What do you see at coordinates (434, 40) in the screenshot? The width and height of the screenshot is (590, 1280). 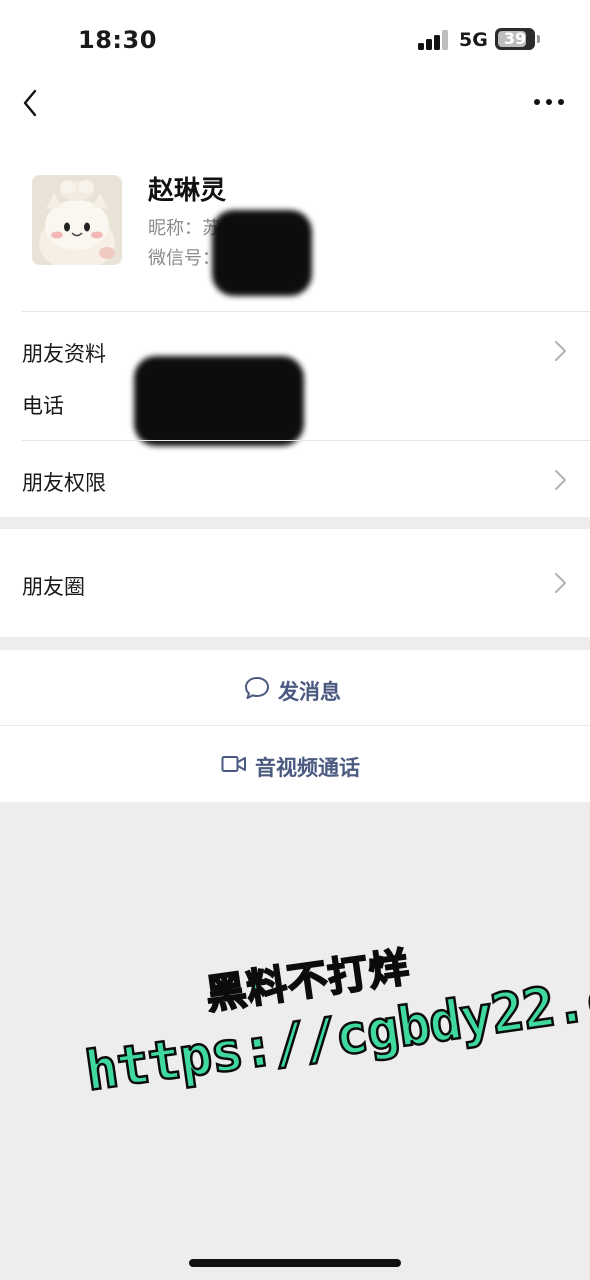 I see `signal-strength-icon` at bounding box center [434, 40].